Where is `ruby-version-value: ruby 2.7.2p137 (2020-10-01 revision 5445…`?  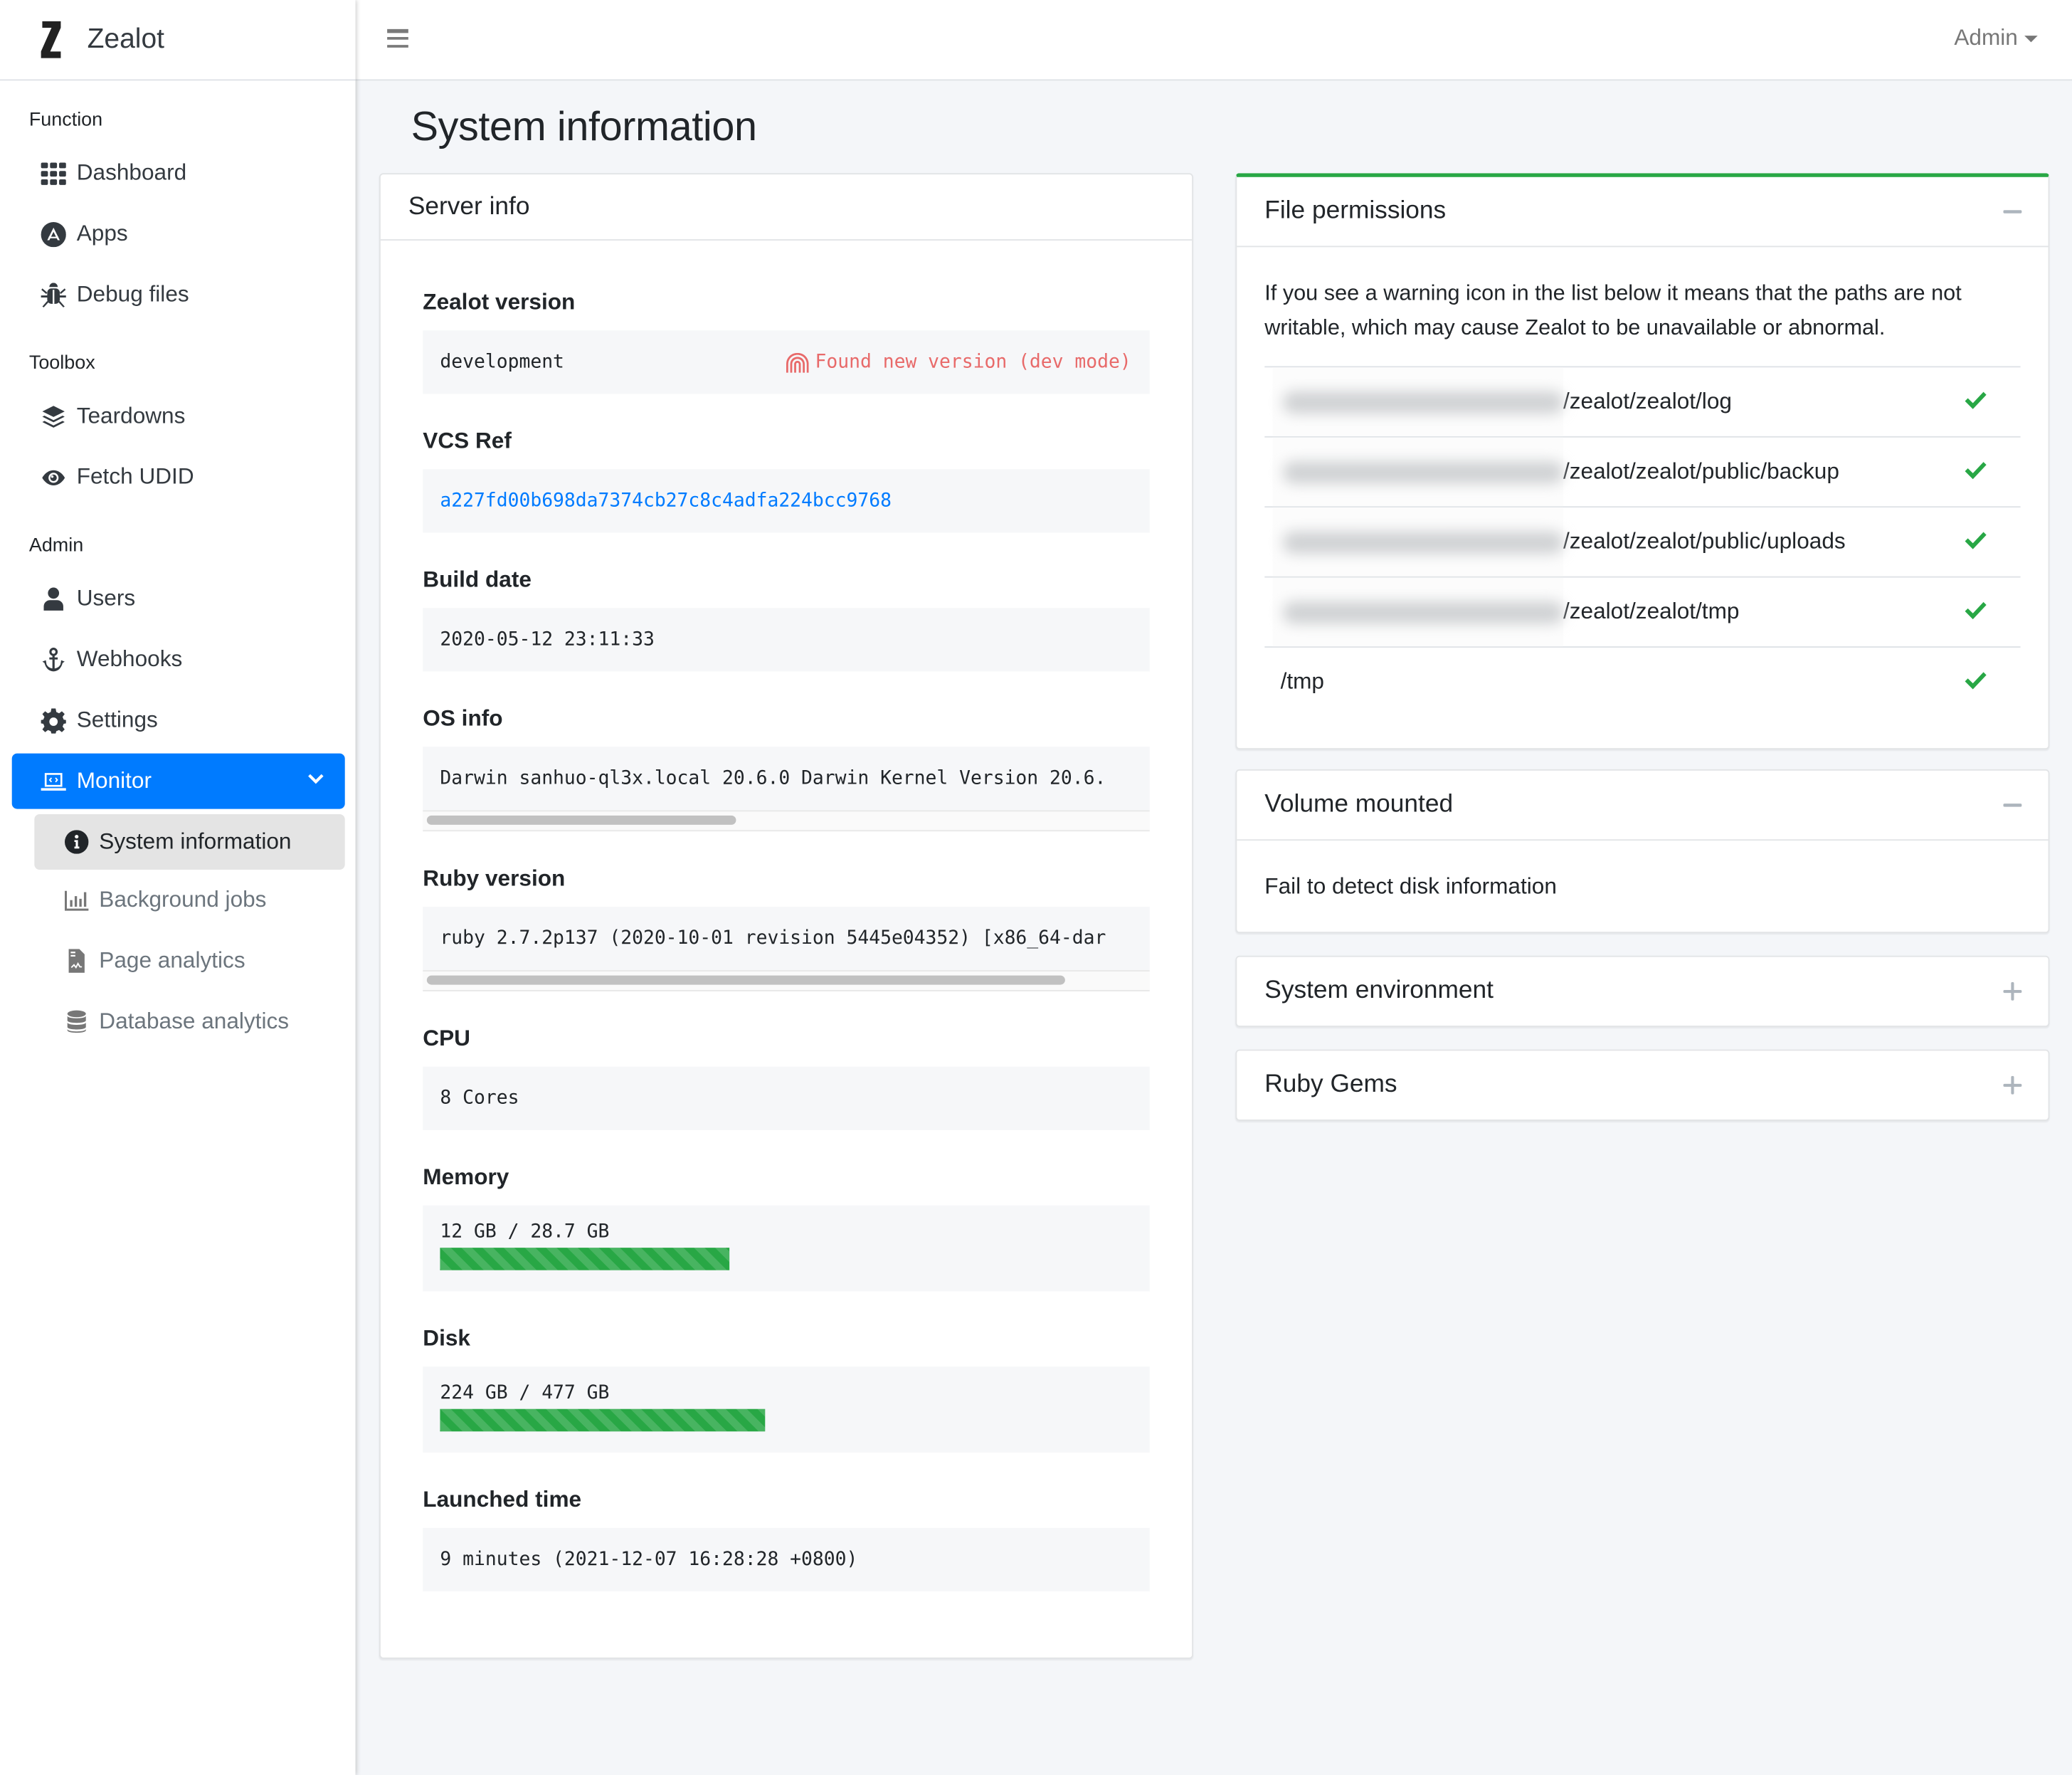
ruby-version-value: ruby 2.7.2p137 (2020-10-01 revision 5445… is located at coordinates (787, 938).